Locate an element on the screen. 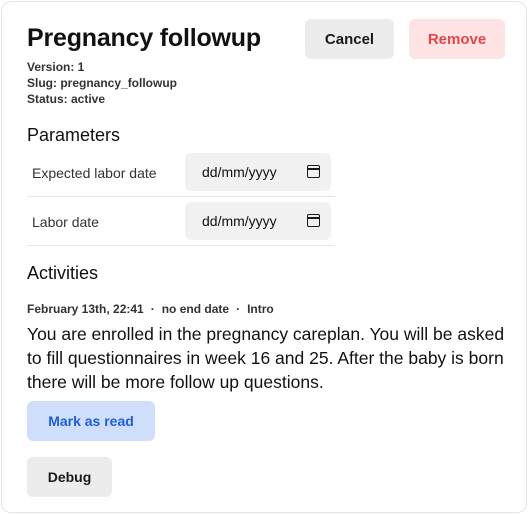 This screenshot has height=514, width=528. careplan-title: Pregnancy followup is located at coordinates (144, 38).